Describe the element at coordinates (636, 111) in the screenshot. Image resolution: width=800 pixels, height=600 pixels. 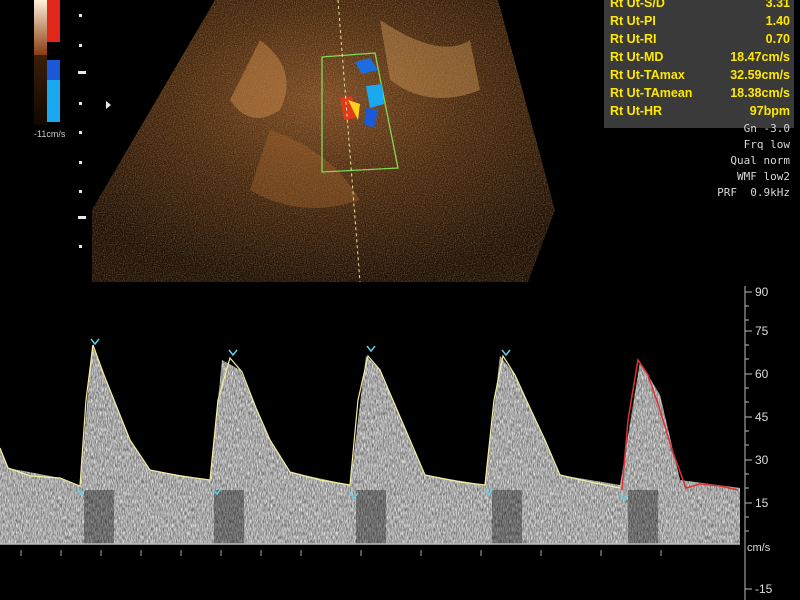
I see `measurement-label: Rt Ut-HR` at that location.